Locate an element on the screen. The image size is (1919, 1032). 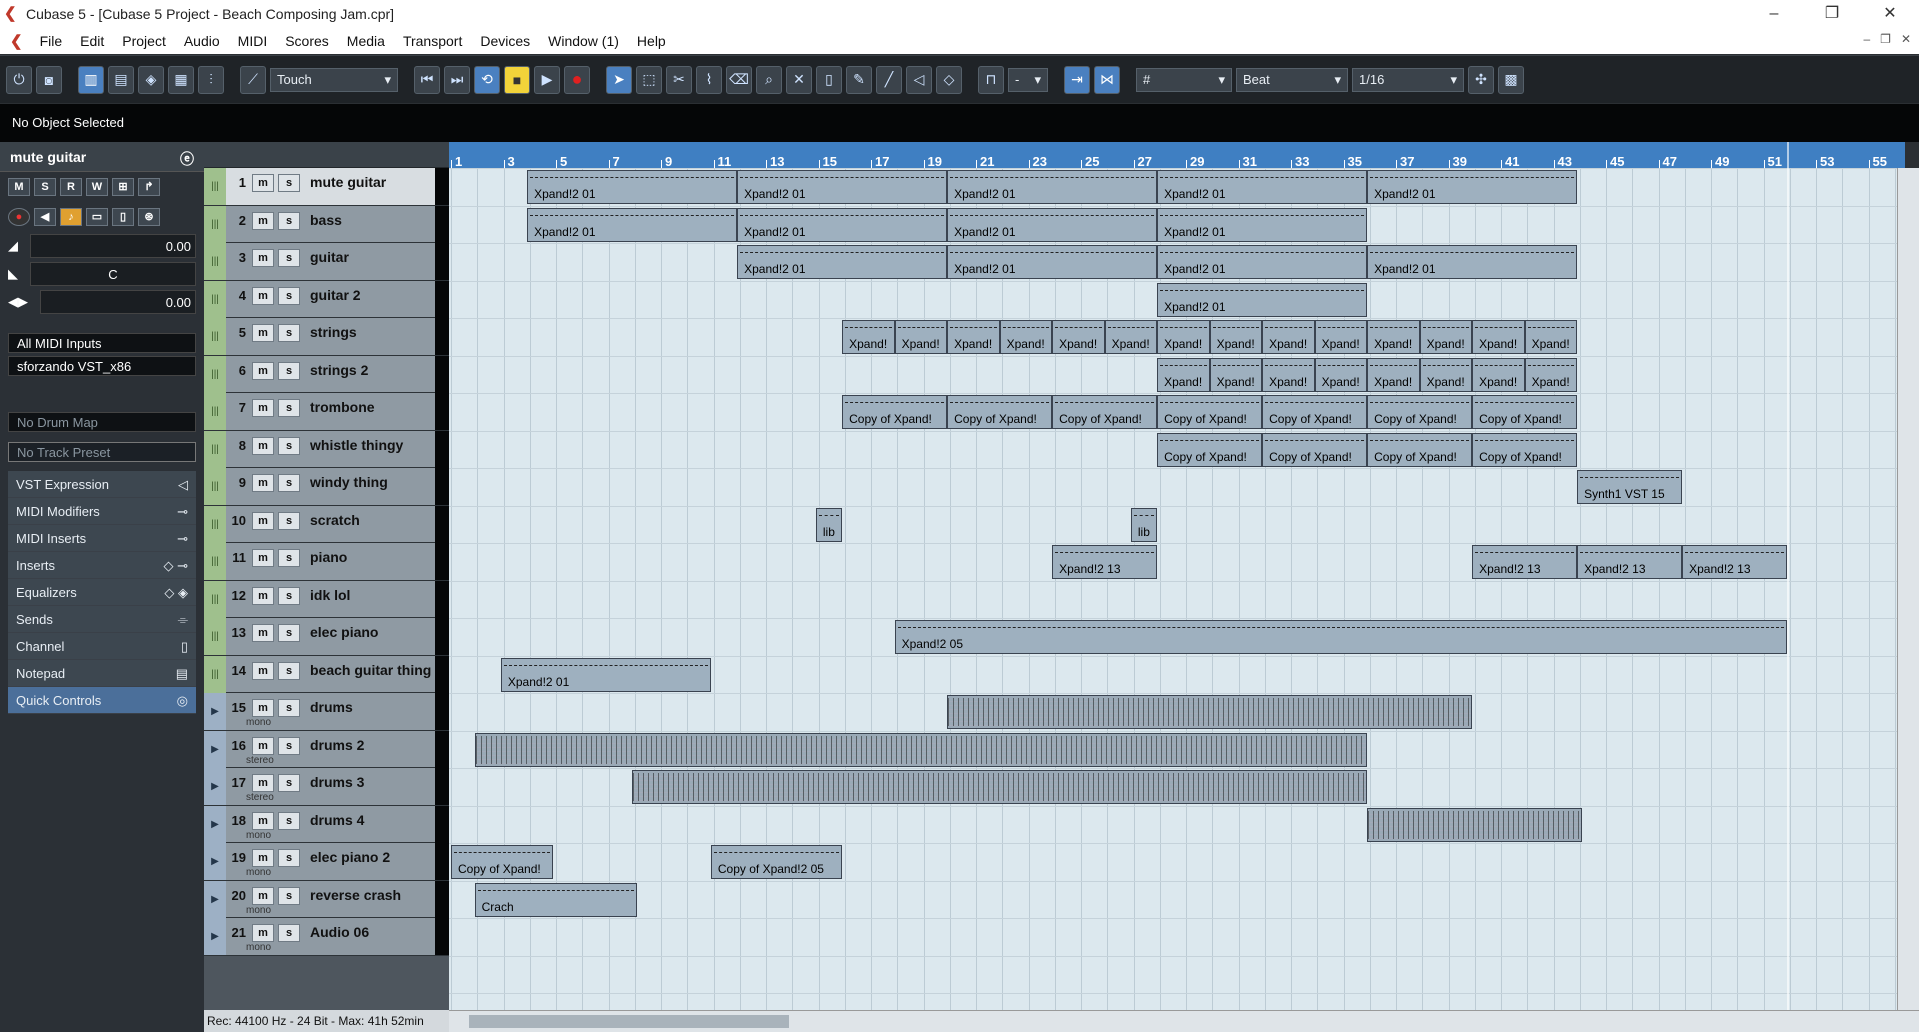
quantize-select: 1/16 ▾ is located at coordinates (1408, 79).